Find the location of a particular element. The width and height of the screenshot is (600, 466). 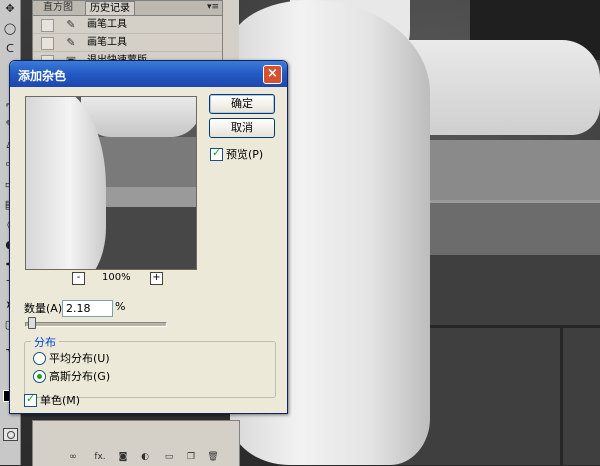

preview-thumbnail is located at coordinates (111, 183).